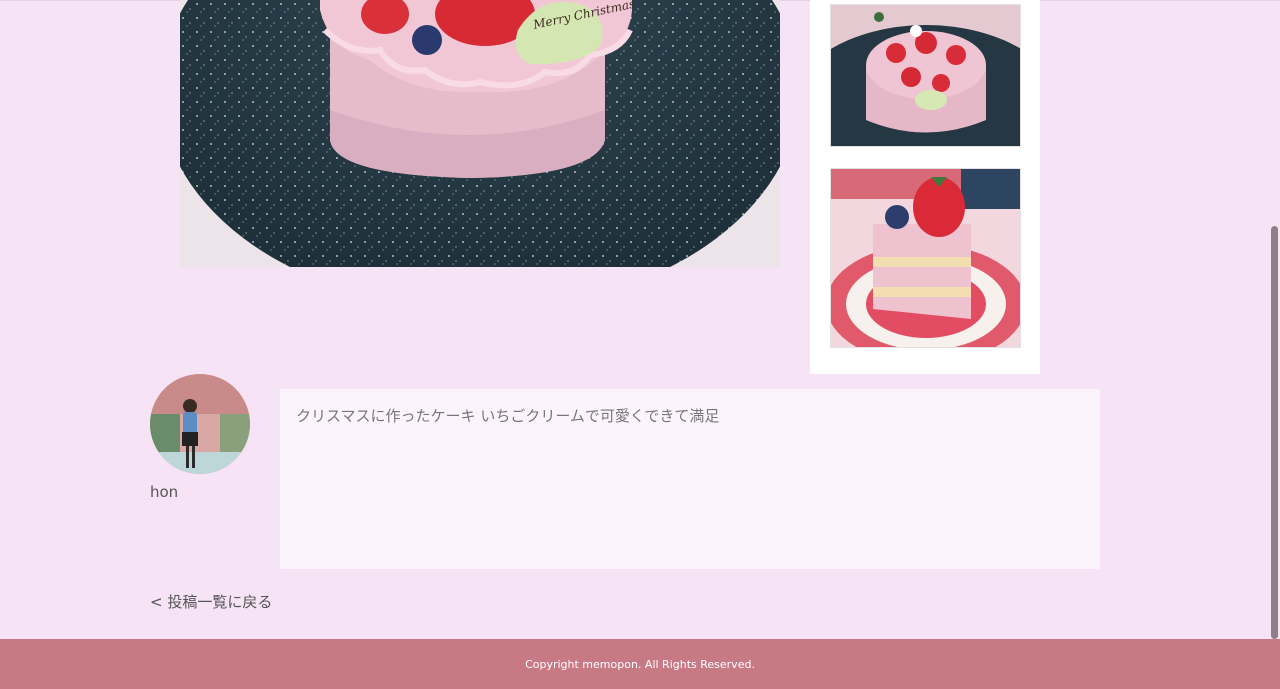  What do you see at coordinates (164, 492) in the screenshot?
I see `user-name: hon` at bounding box center [164, 492].